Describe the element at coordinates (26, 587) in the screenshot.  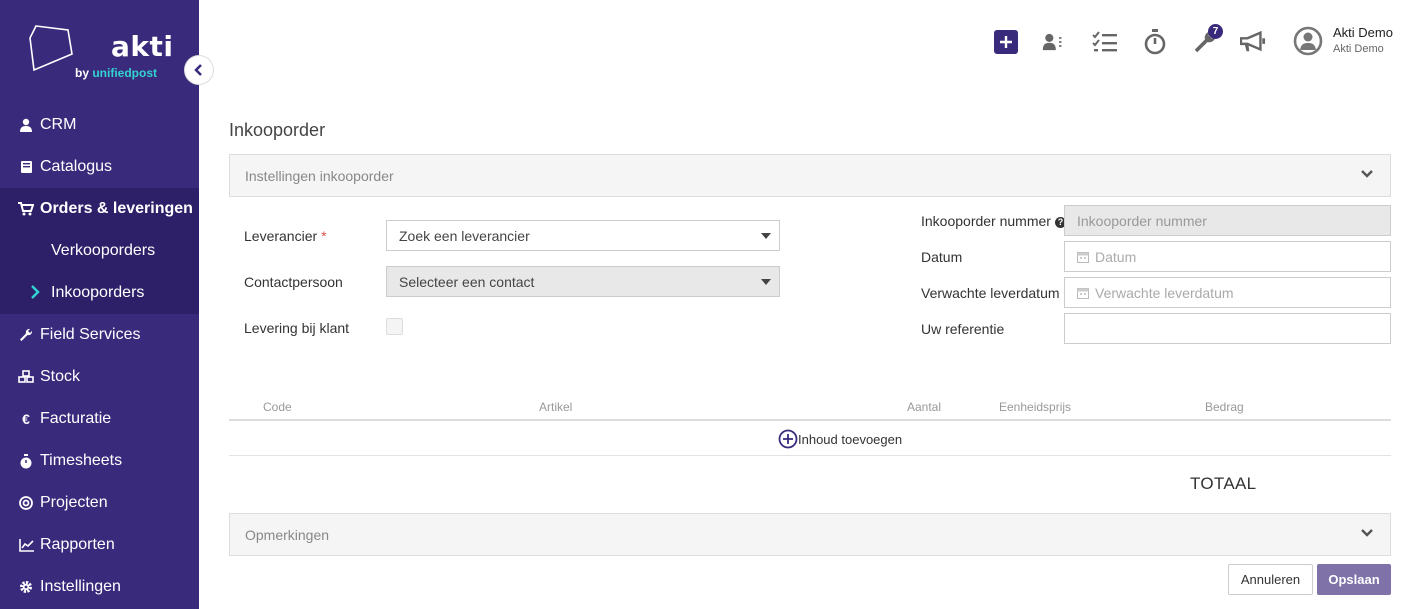
I see `gear-icon` at that location.